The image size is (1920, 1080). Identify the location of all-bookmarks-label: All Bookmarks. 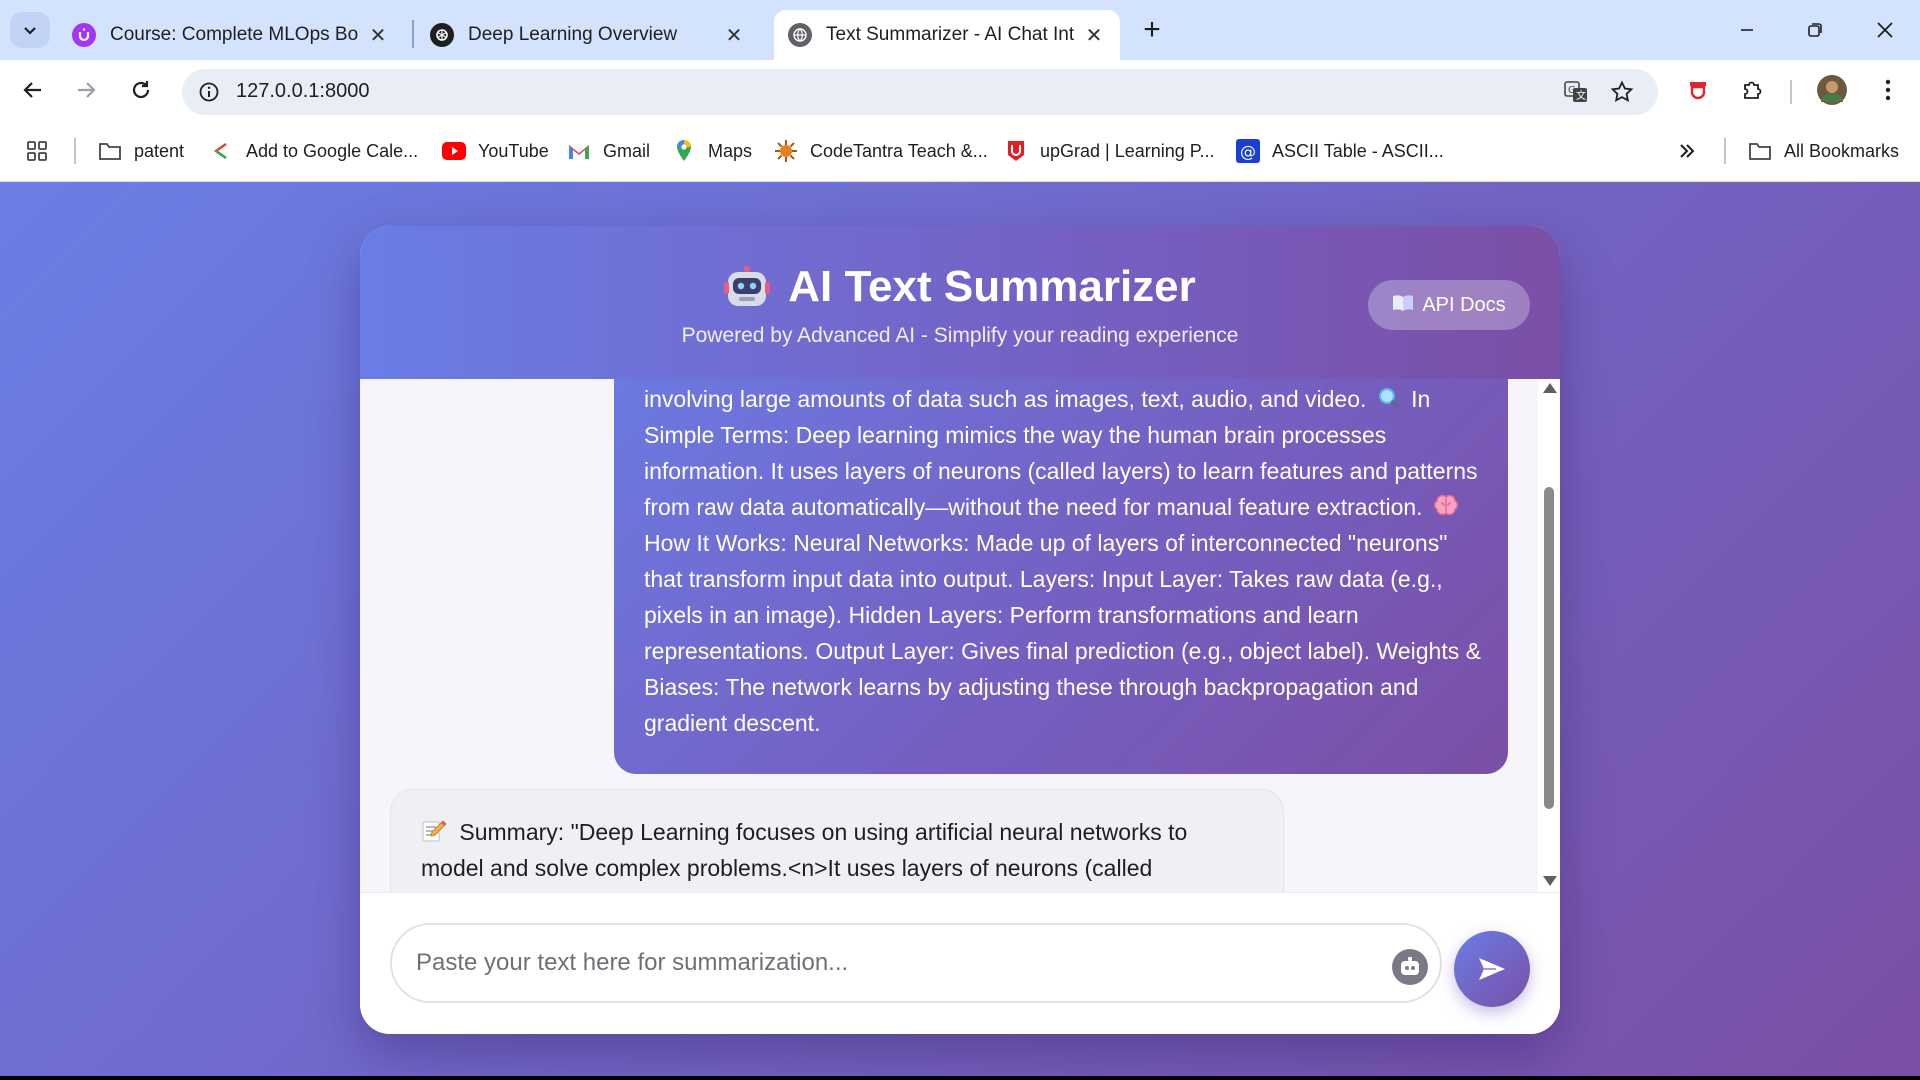
(1842, 150).